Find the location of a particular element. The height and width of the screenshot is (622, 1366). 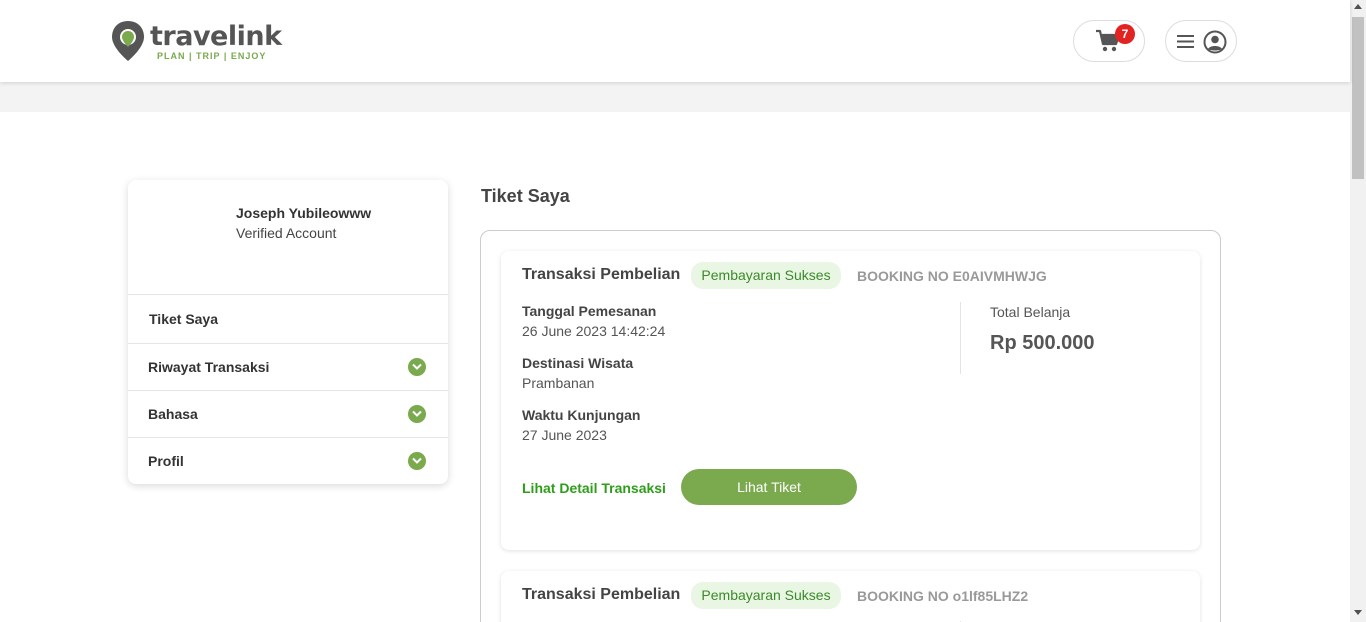

page-scrollbar is located at coordinates (1358, 311).